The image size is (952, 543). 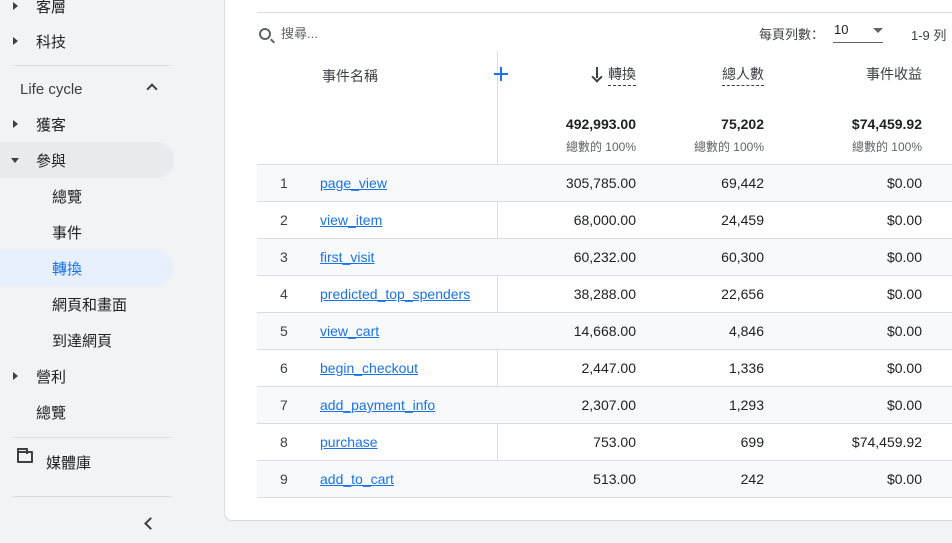 I want to click on caret-down-icon, so click(x=15, y=160).